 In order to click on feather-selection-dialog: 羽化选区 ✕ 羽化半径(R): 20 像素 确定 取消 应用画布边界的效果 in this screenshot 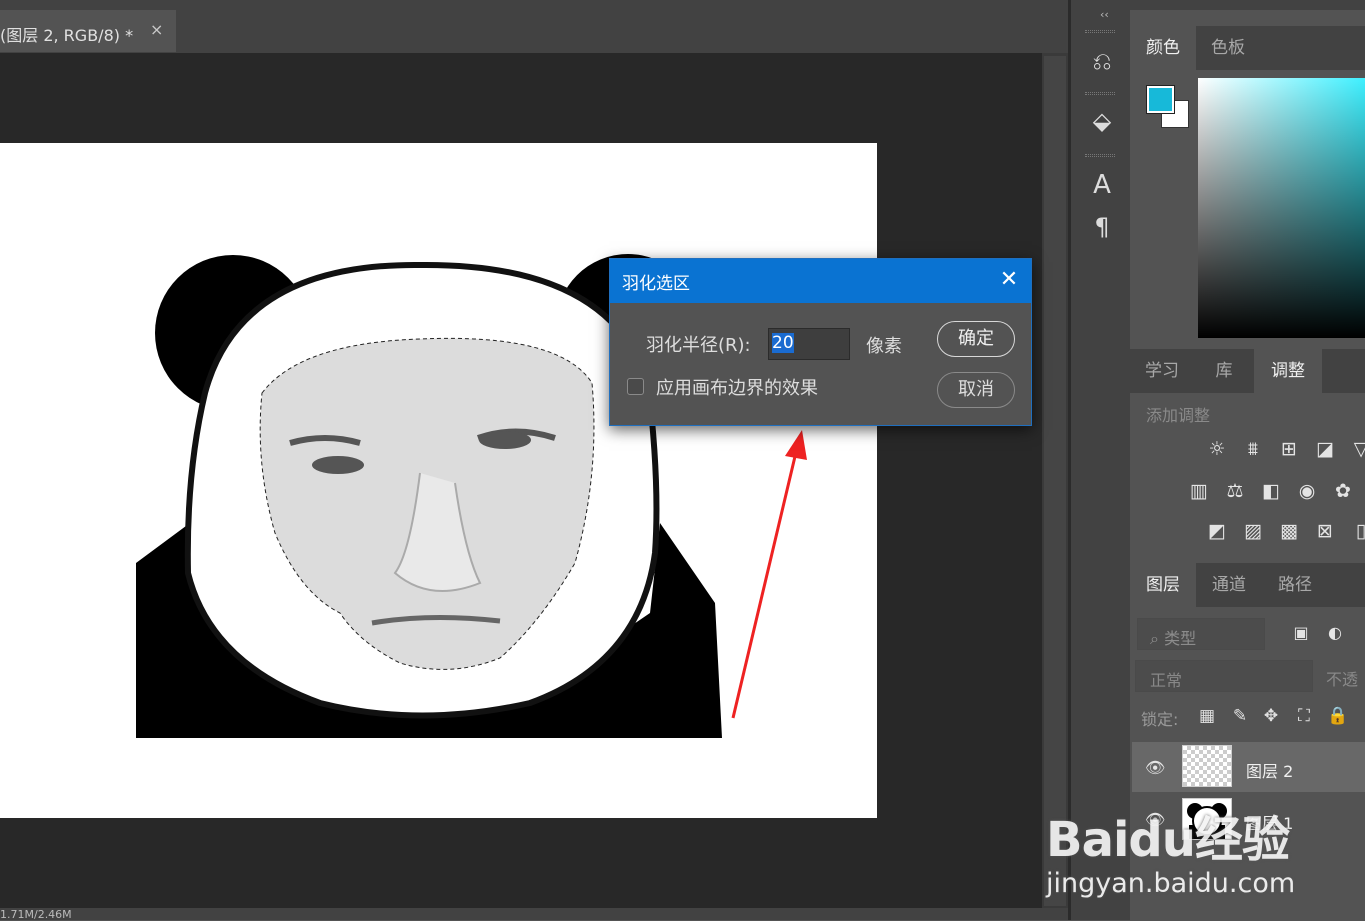, I will do `click(820, 342)`.